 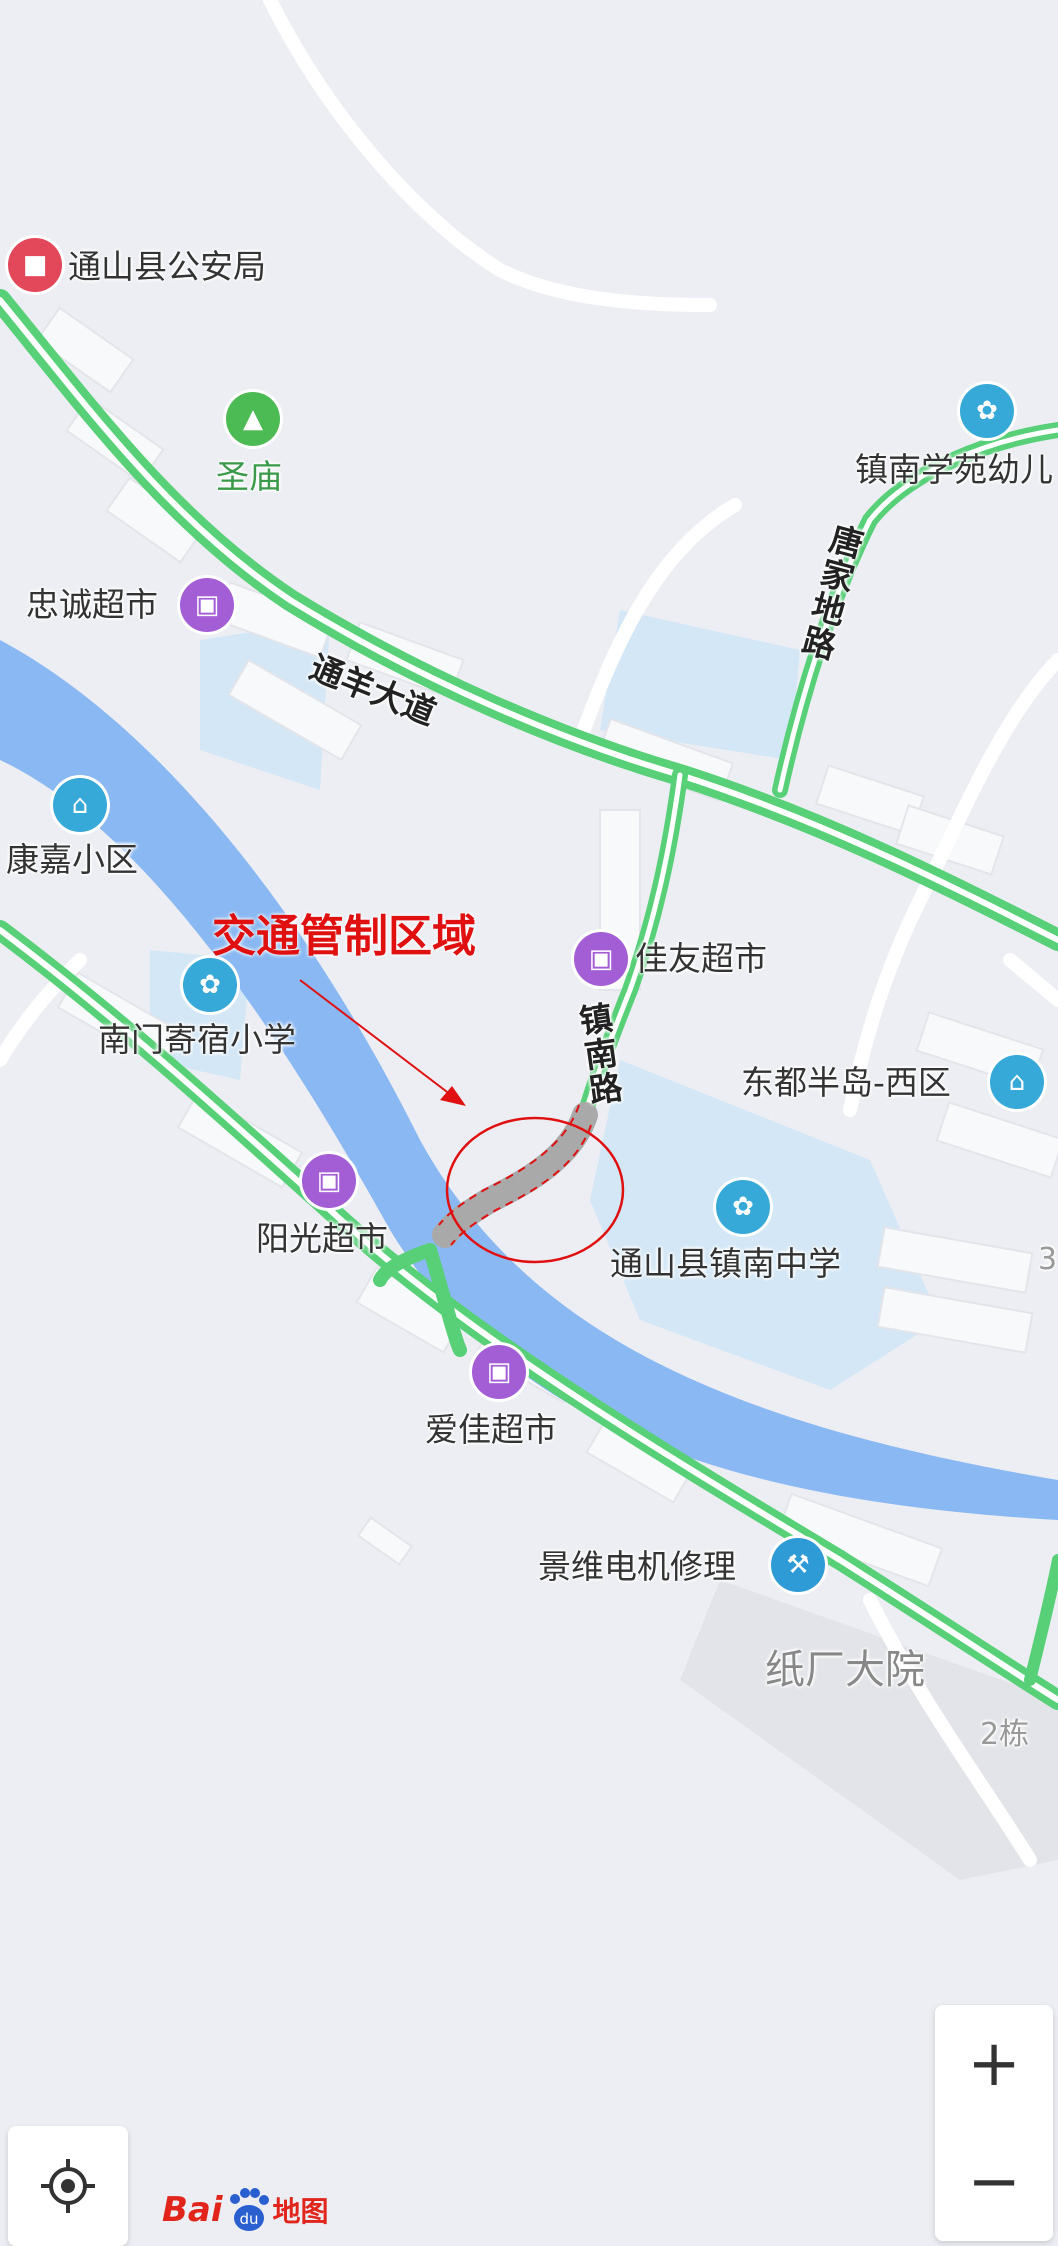 I want to click on locate-button, so click(x=68, y=2186).